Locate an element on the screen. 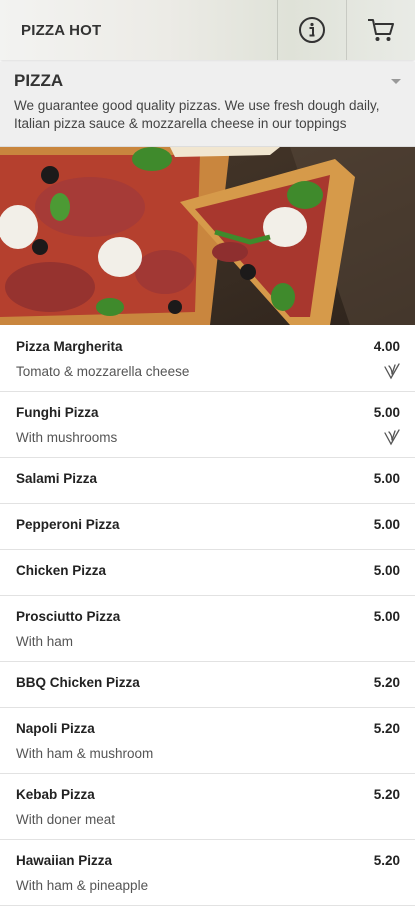 This screenshot has width=415, height=906. menu-item-name: Salami Pizza is located at coordinates (57, 478).